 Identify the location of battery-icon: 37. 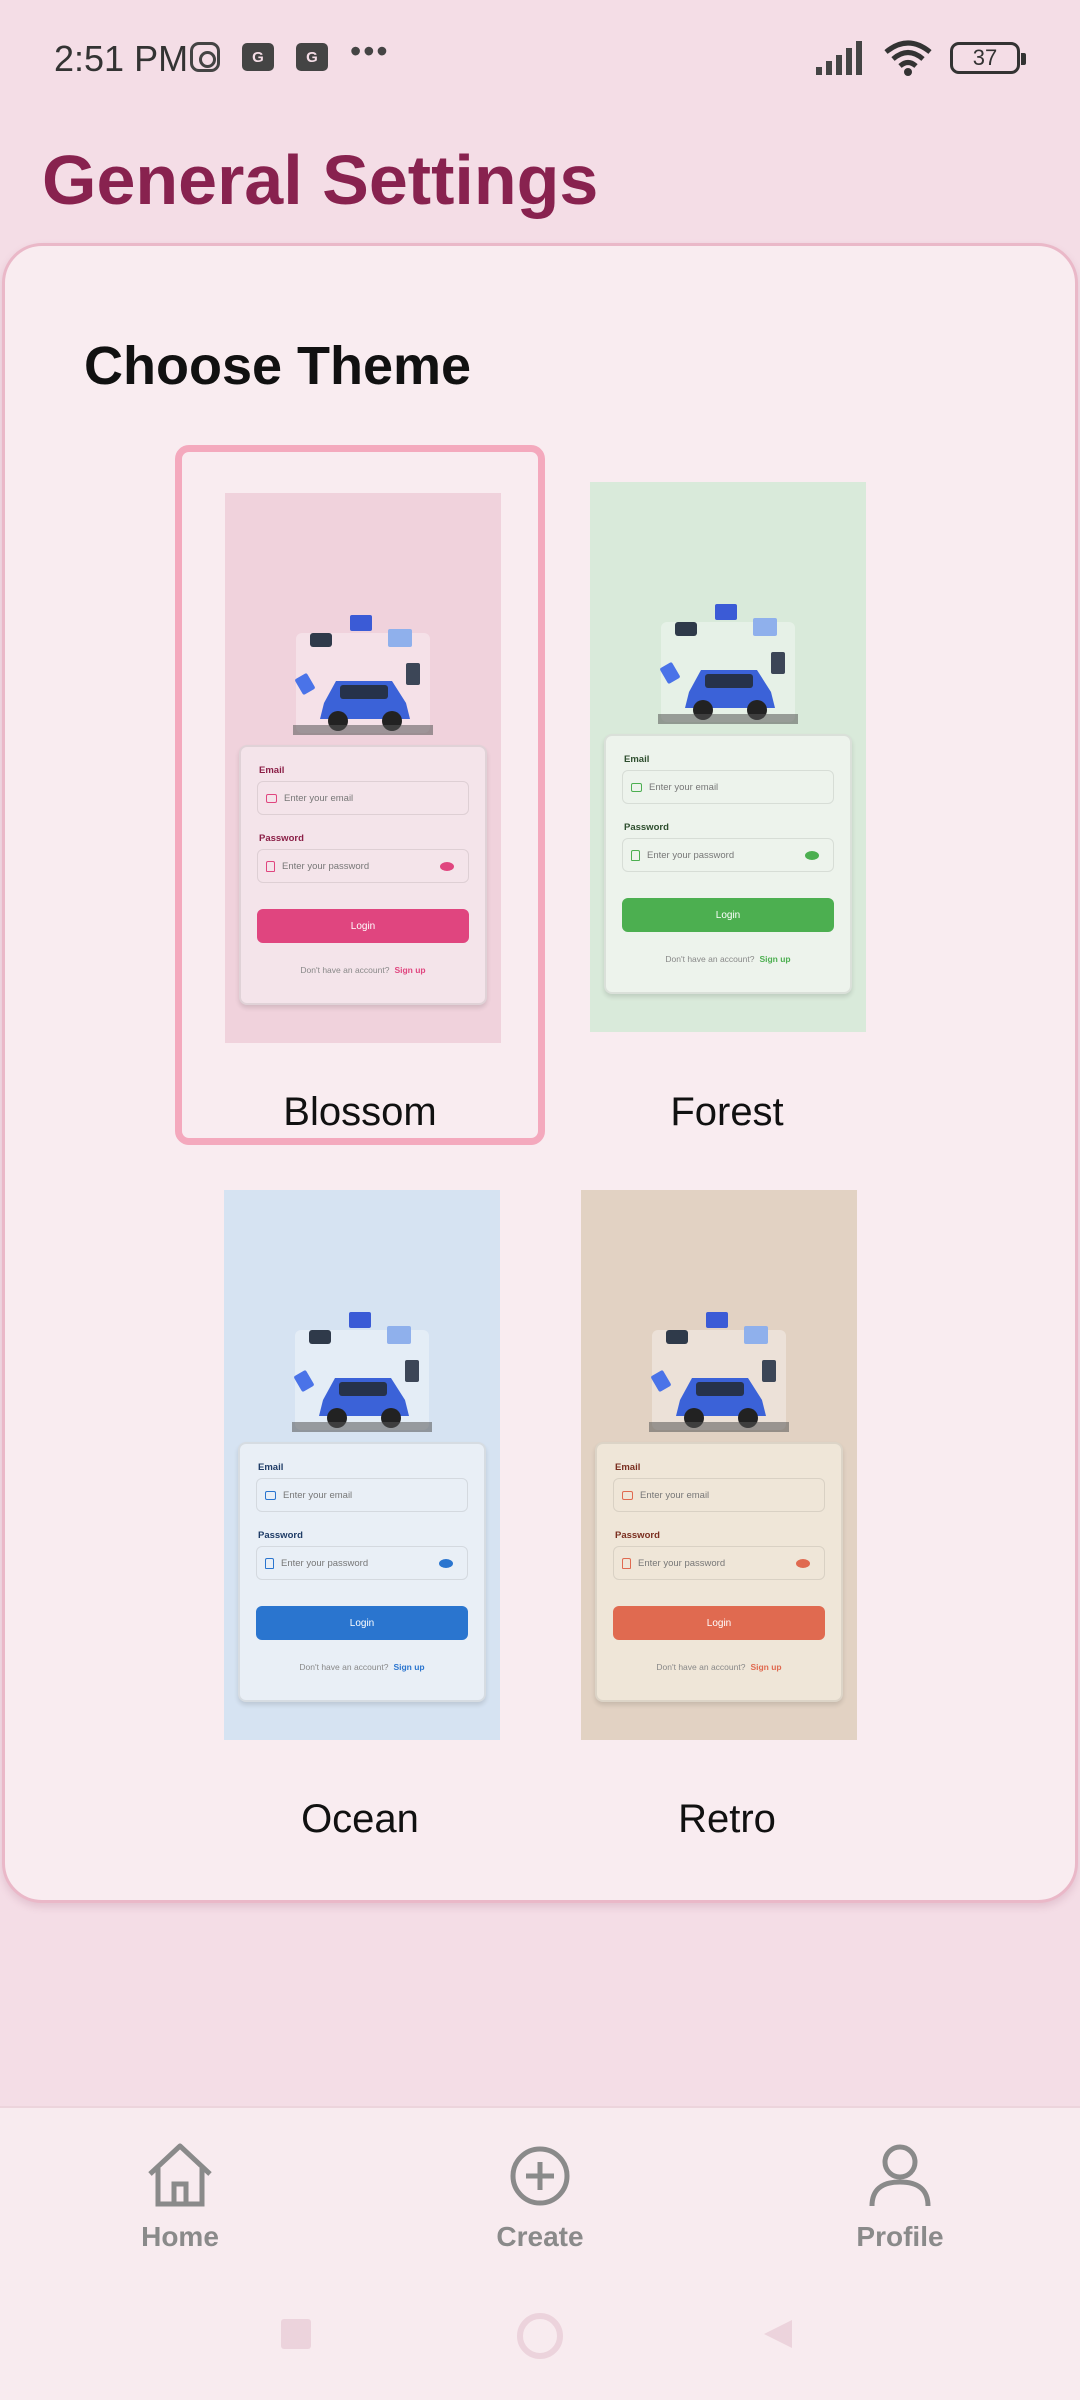
(988, 58).